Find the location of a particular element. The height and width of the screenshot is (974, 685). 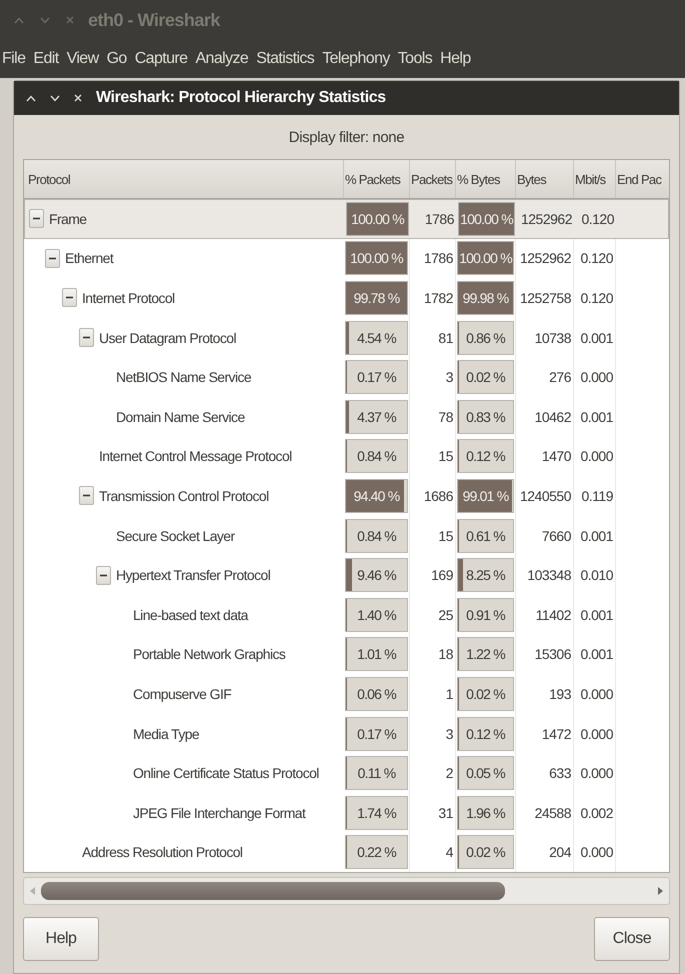

close-button: Close is located at coordinates (632, 939).